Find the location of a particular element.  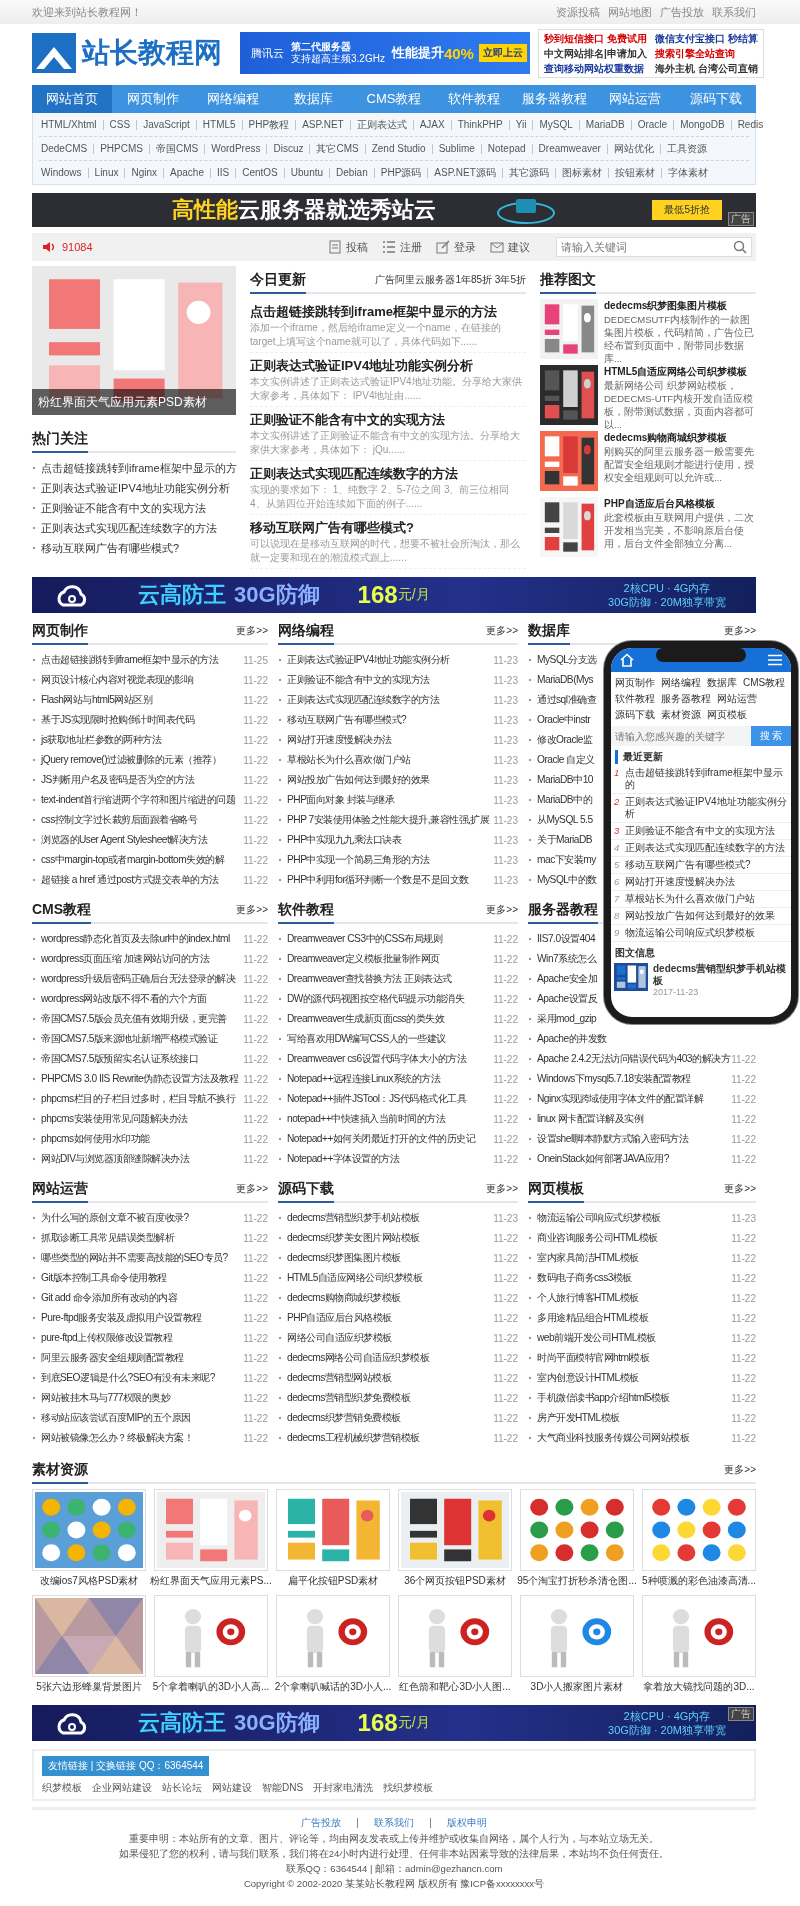

subnav-link: Yii is located at coordinates (520, 124).